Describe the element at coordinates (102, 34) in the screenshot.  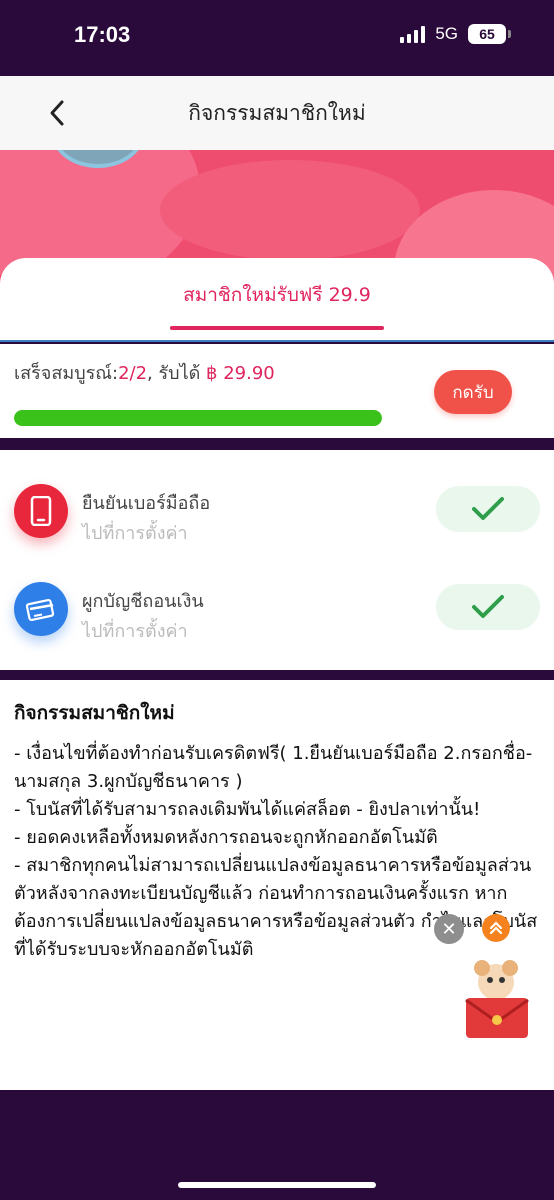
I see `status-time: 17:03` at that location.